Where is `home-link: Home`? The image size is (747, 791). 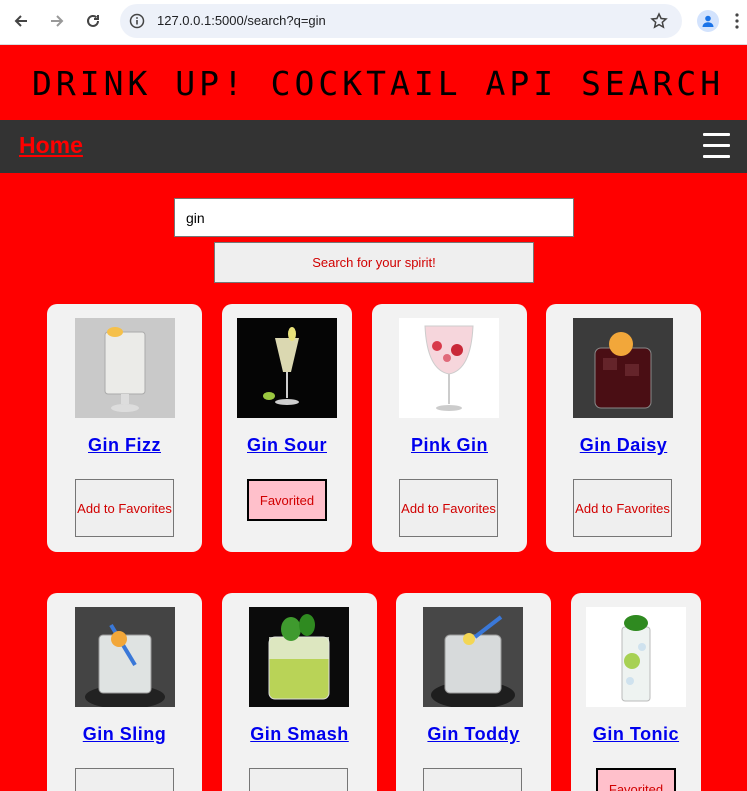 home-link: Home is located at coordinates (51, 145).